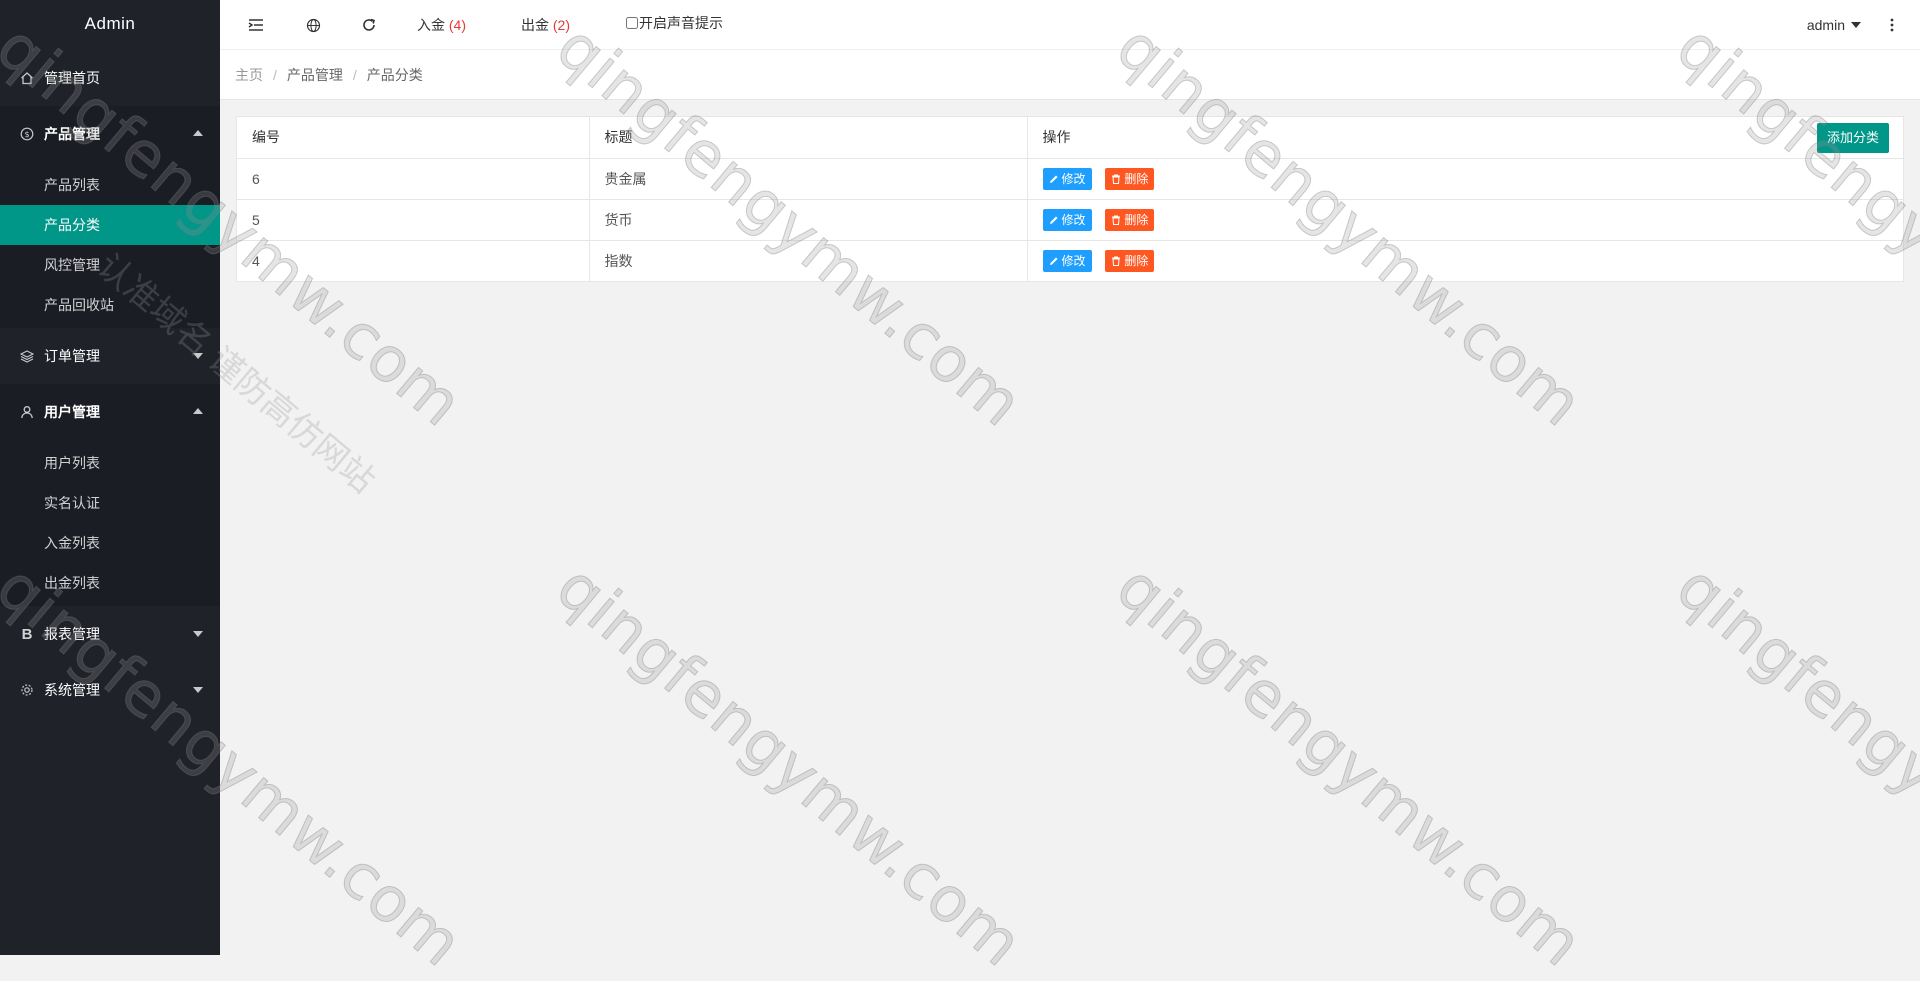  I want to click on withdraw-count: (2), so click(561, 25).